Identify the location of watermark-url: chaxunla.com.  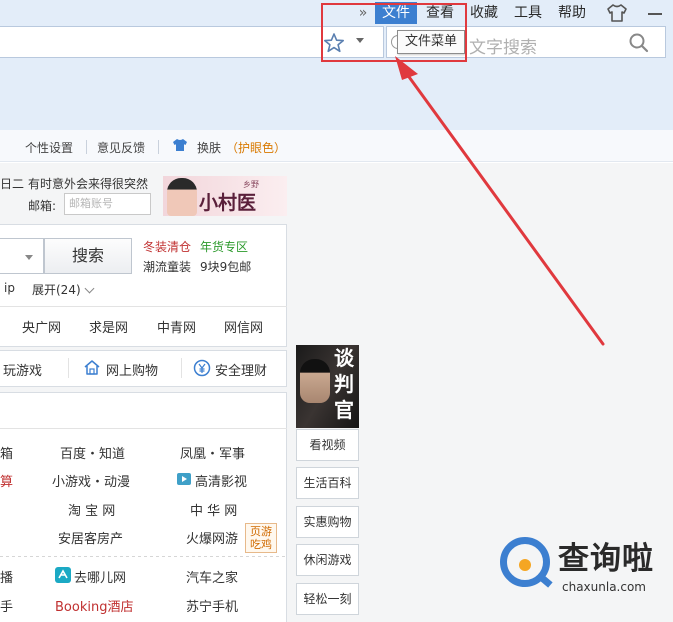
(604, 587).